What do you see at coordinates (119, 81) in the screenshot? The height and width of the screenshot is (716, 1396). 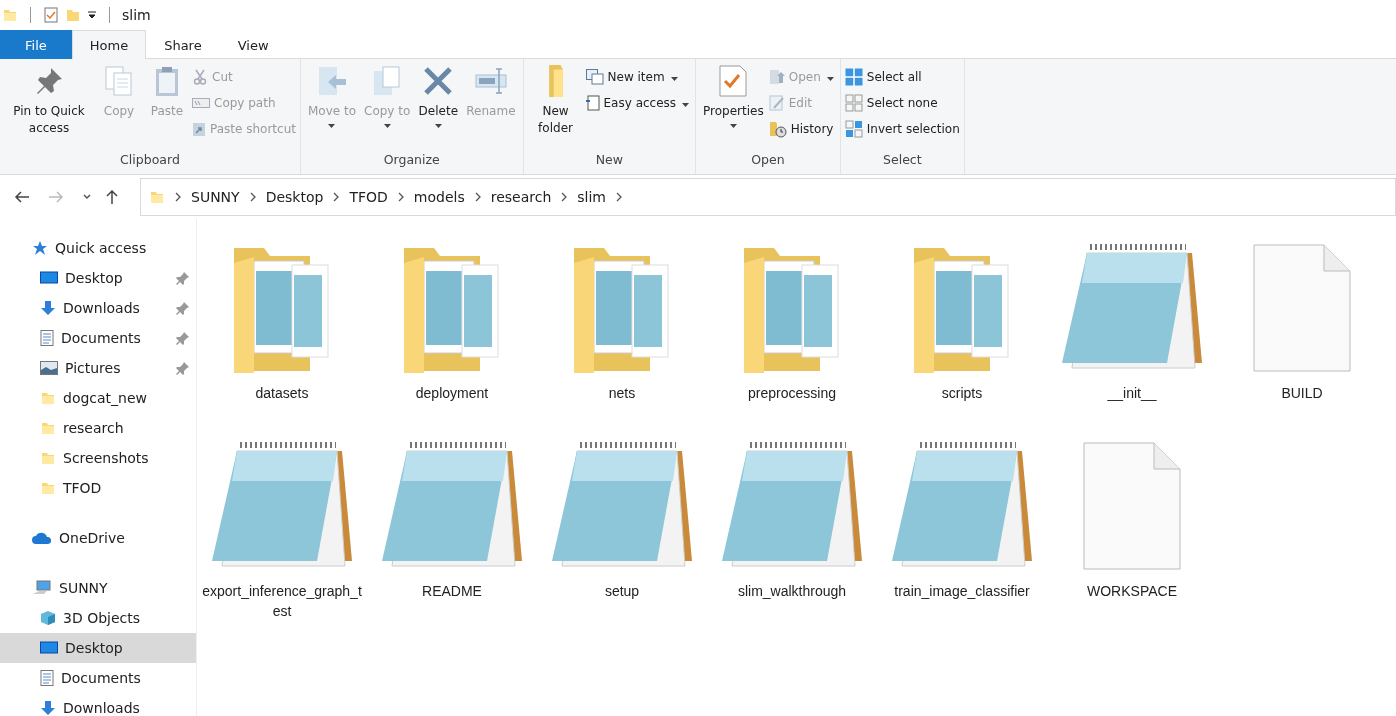 I see `copy-icon` at bounding box center [119, 81].